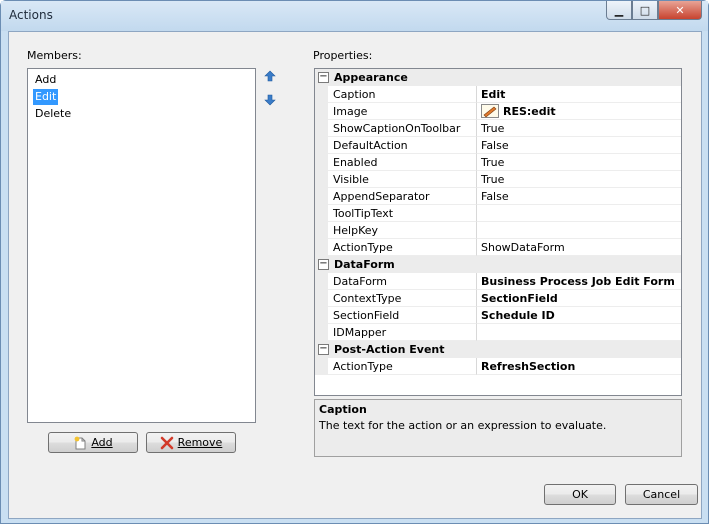 The image size is (709, 524). What do you see at coordinates (343, 409) in the screenshot?
I see `help-title: Caption` at bounding box center [343, 409].